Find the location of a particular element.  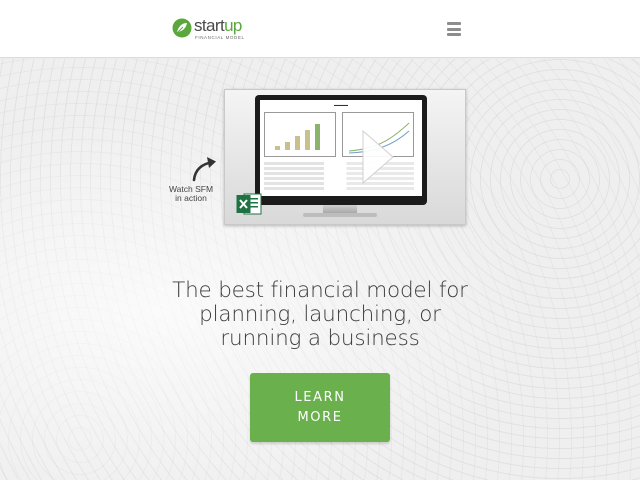

watch-caption: Watch SFM in action is located at coordinates (191, 194).